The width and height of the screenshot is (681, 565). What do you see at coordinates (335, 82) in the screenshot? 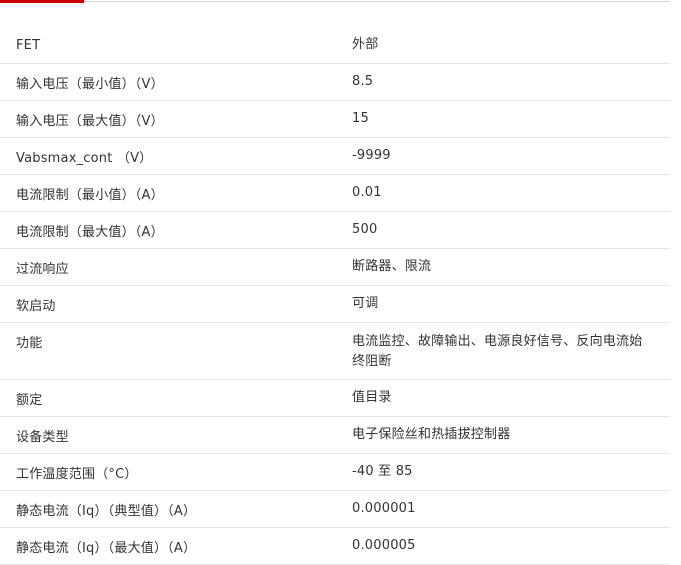
I see `spec-row-vin-min: 输入电压（最小值）（V） 8.5` at bounding box center [335, 82].